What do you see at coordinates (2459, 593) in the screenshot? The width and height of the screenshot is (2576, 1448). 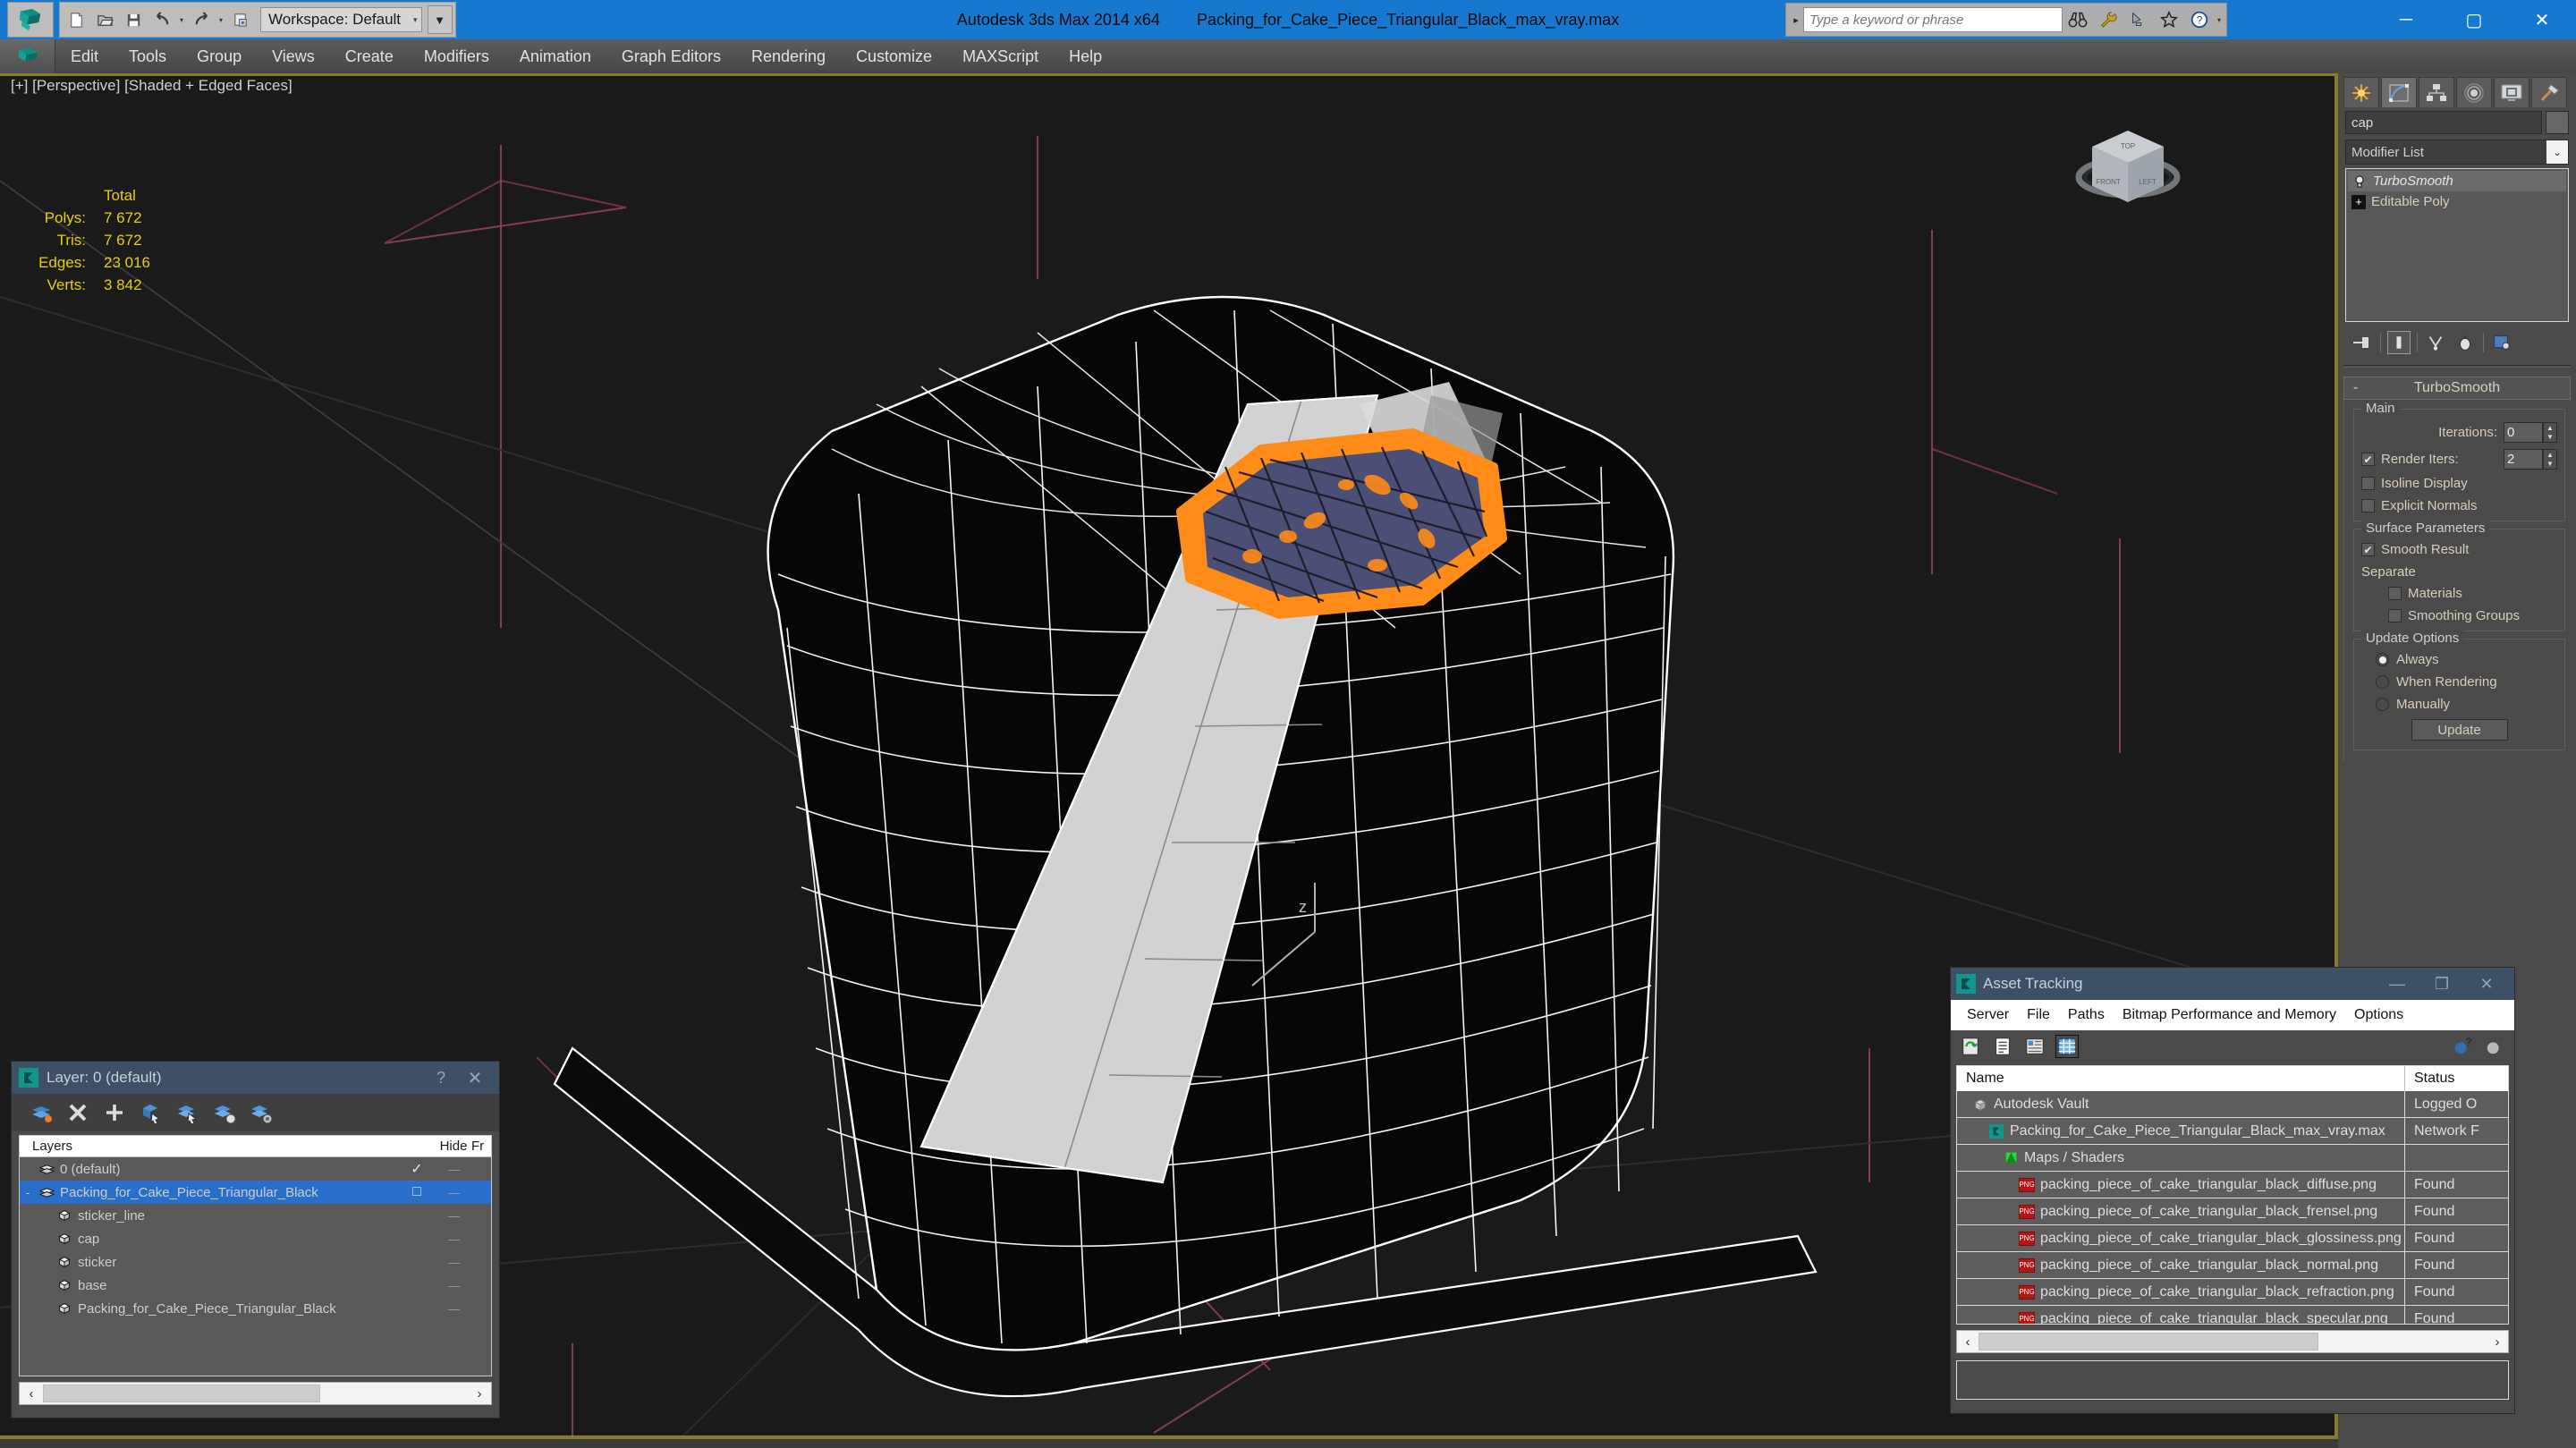 I see `materials-row: Materials` at bounding box center [2459, 593].